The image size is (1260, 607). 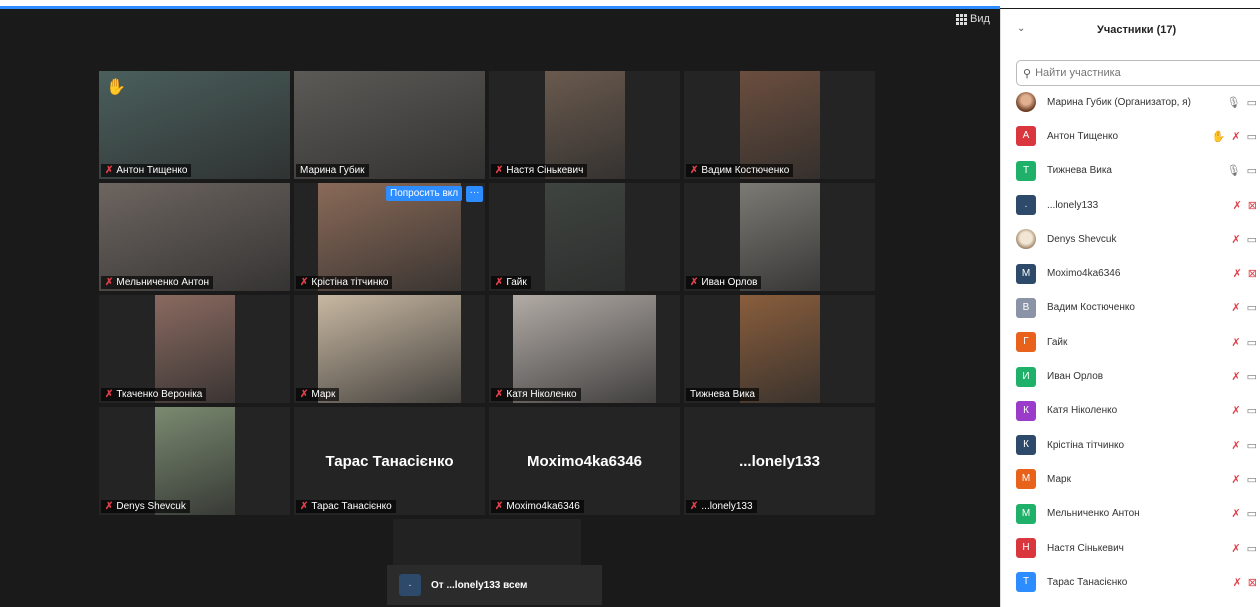 I want to click on video-tile: Марина Губик, so click(x=389, y=125).